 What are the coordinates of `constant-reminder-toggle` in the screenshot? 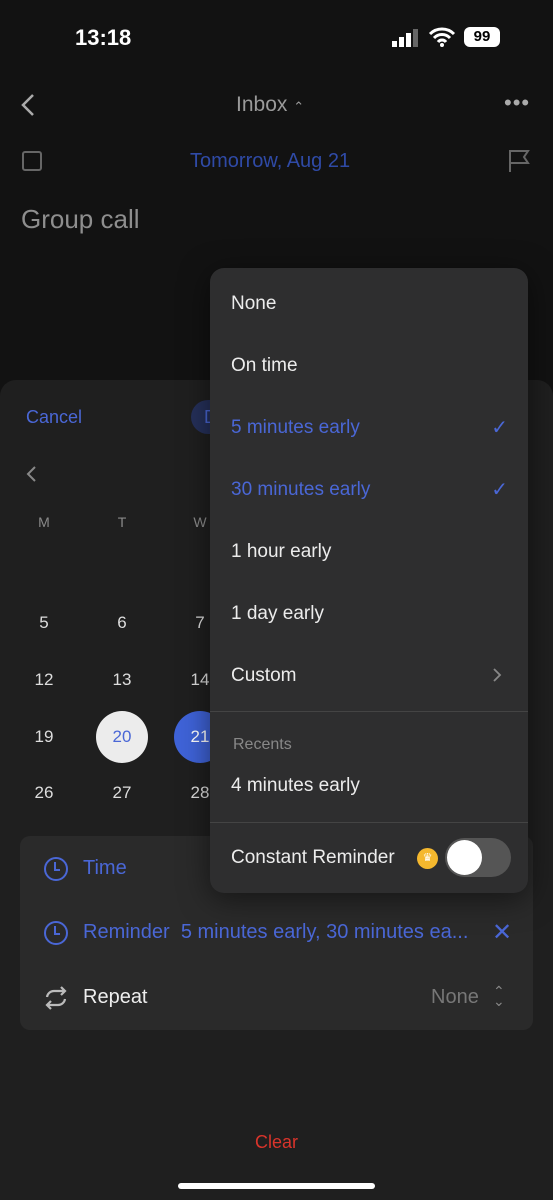 It's located at (478, 857).